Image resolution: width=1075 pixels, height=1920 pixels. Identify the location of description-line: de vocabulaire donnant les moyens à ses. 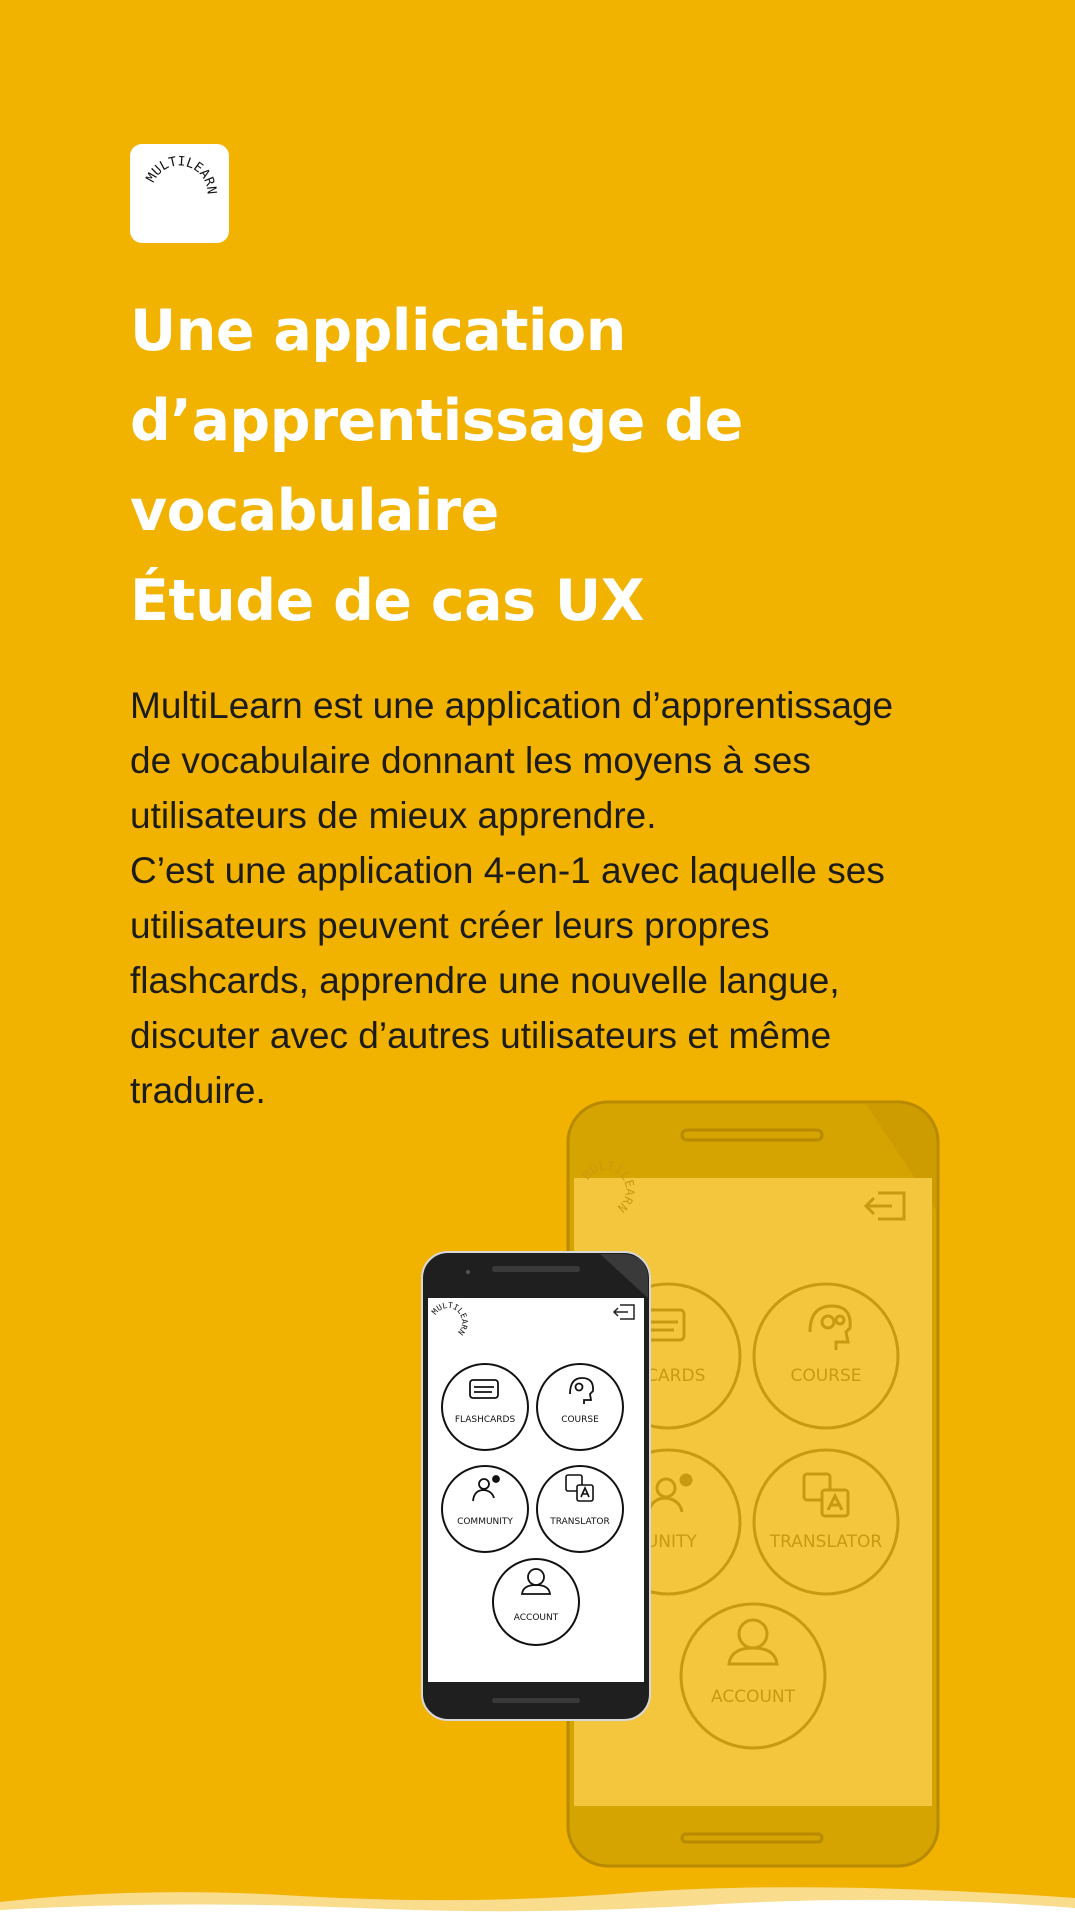
(470, 760).